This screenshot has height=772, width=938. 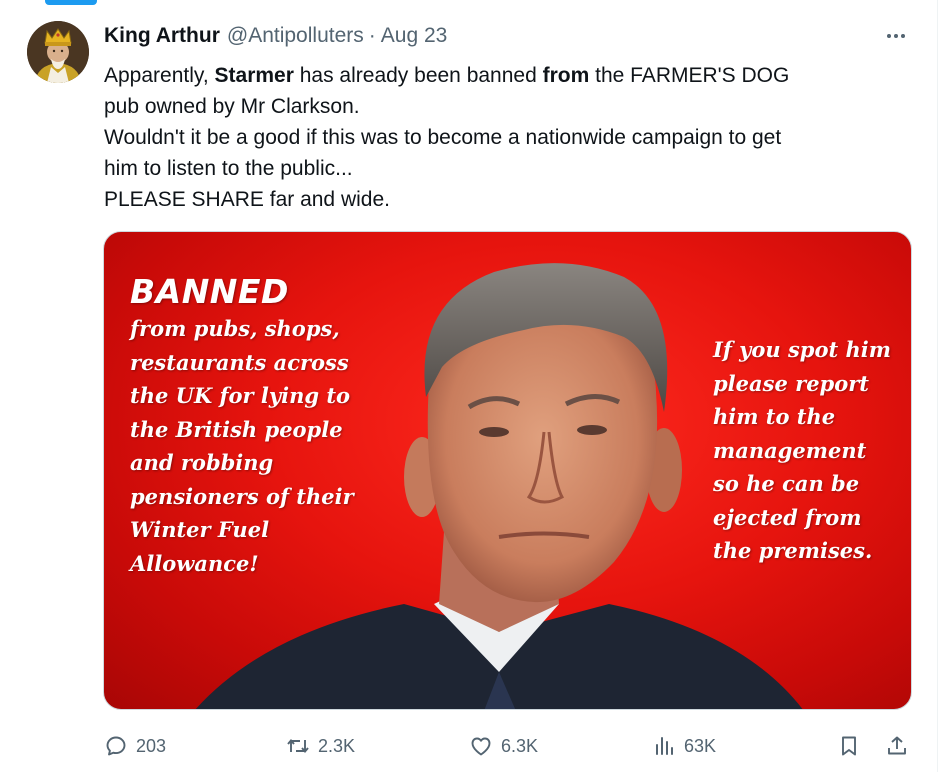 What do you see at coordinates (774, 416) in the screenshot?
I see `media-right-line: him to the` at bounding box center [774, 416].